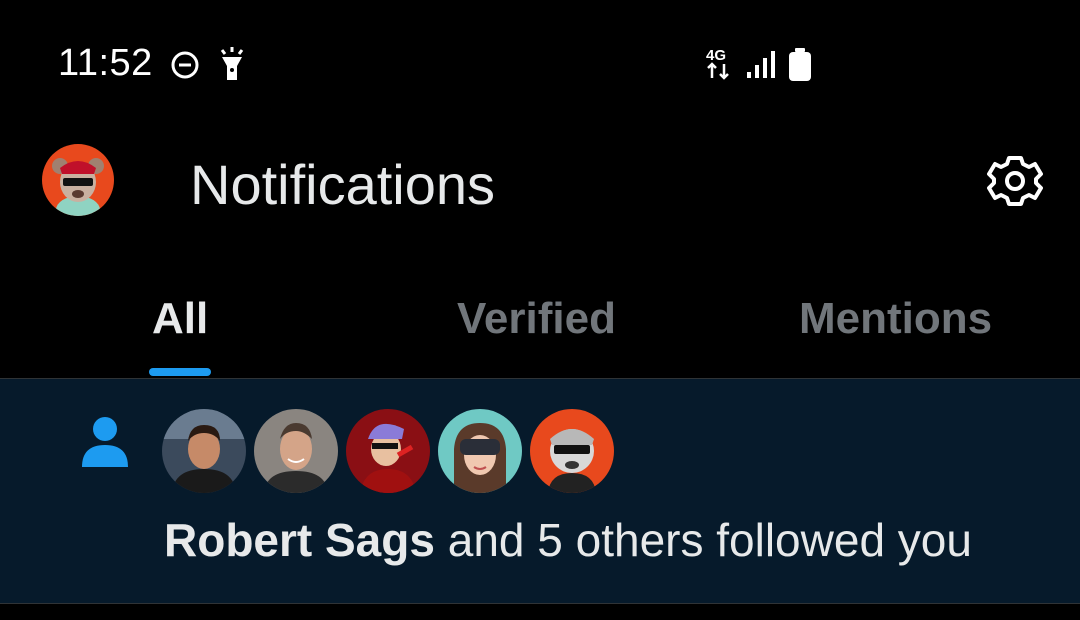 The width and height of the screenshot is (1080, 620). What do you see at coordinates (895, 319) in the screenshot?
I see `tab-mentions: Mentions` at bounding box center [895, 319].